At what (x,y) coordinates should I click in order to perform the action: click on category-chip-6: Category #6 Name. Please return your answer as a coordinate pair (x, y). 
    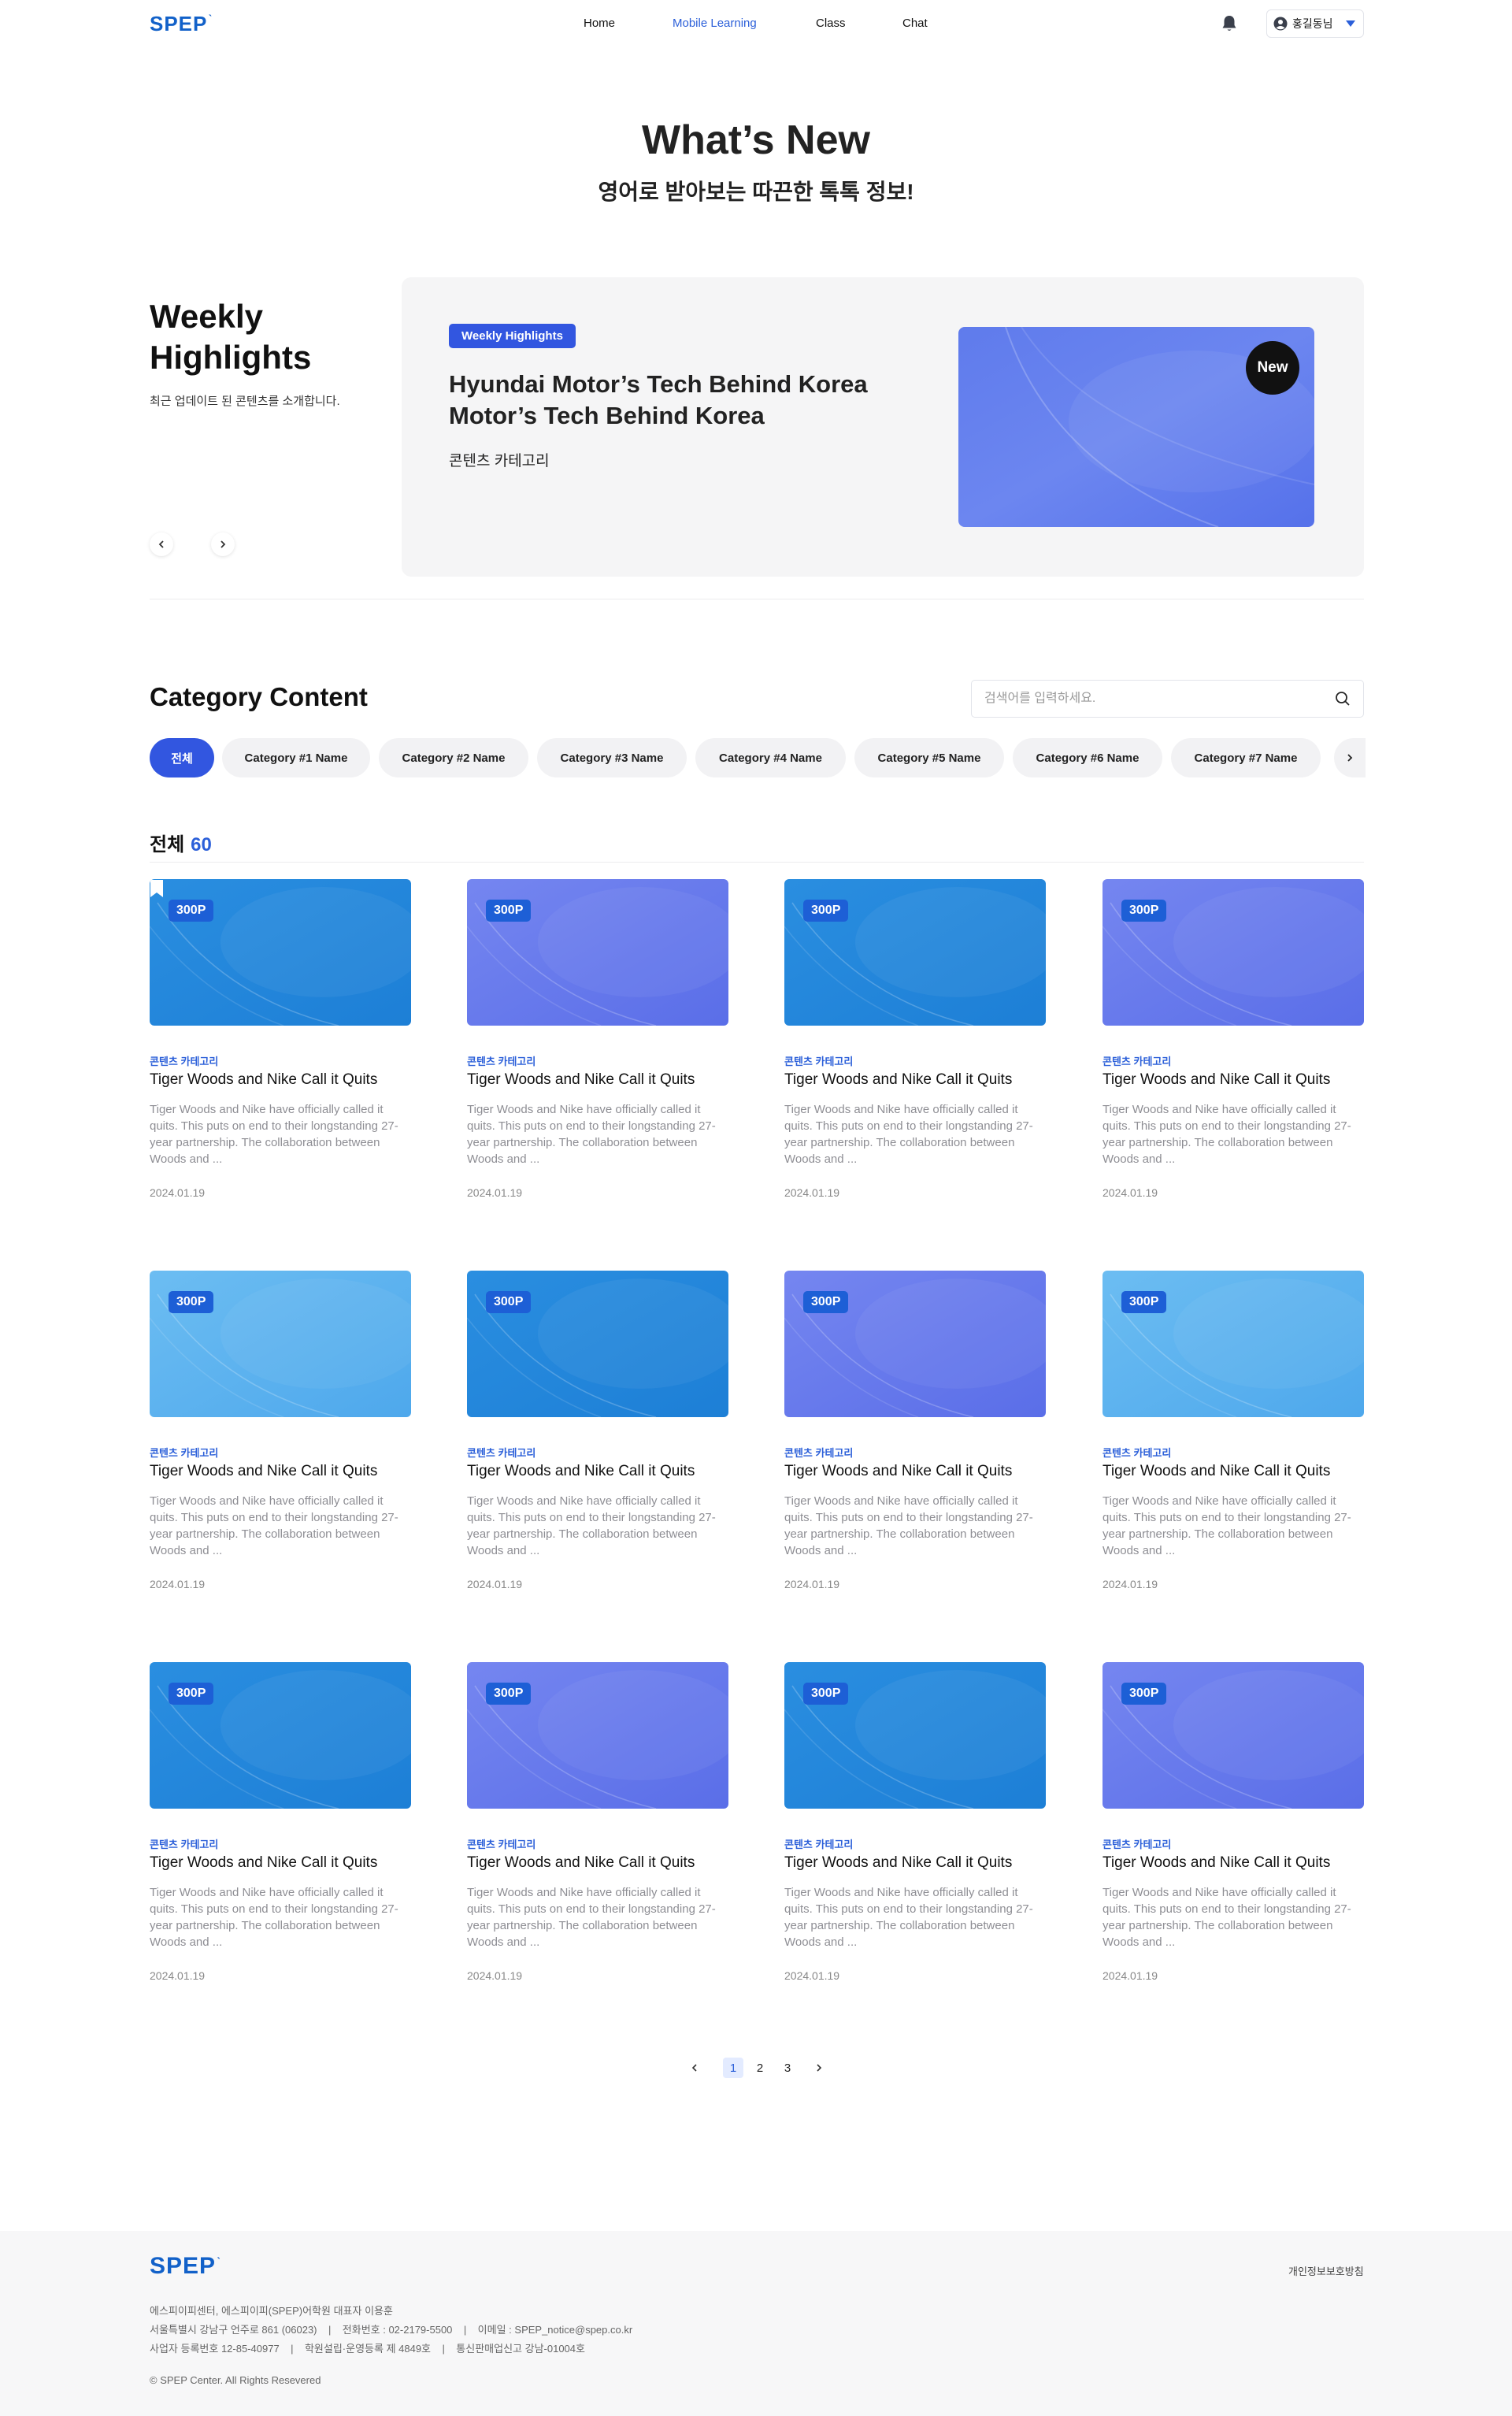
    Looking at the image, I should click on (1087, 757).